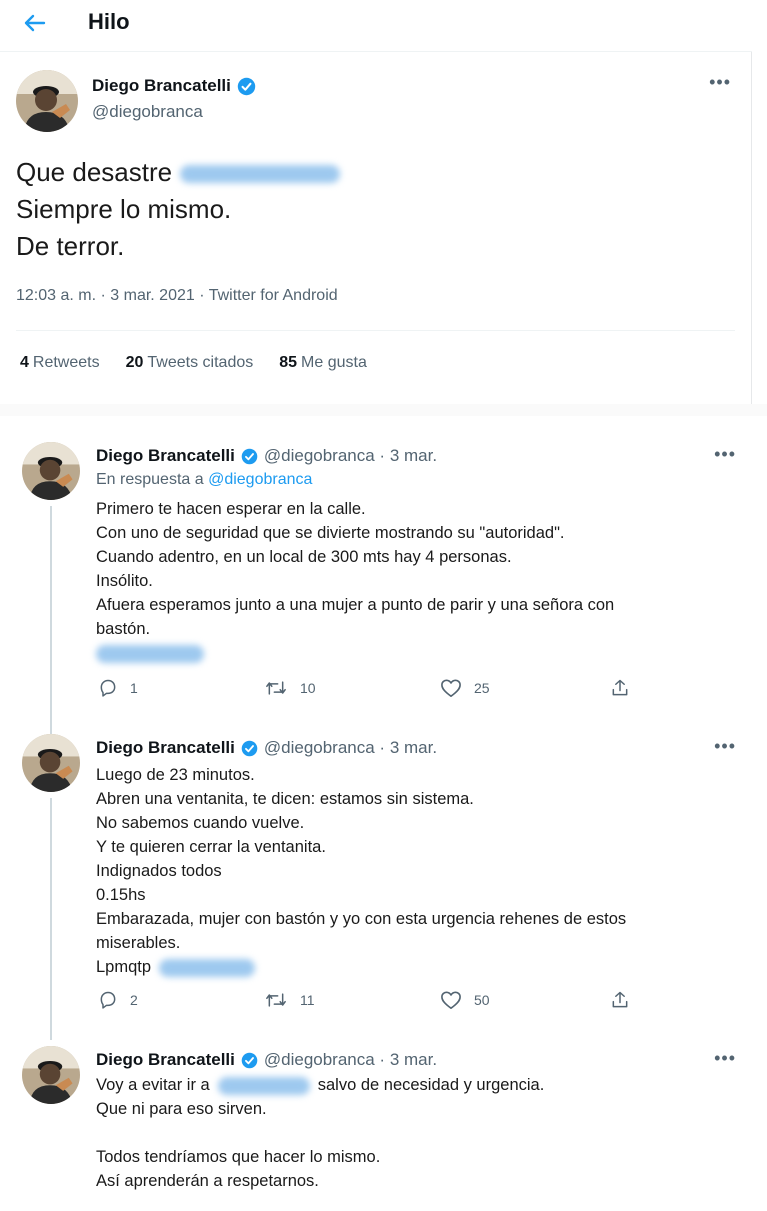 This screenshot has width=767, height=1211. What do you see at coordinates (109, 21) in the screenshot?
I see `page-title: Hilo` at bounding box center [109, 21].